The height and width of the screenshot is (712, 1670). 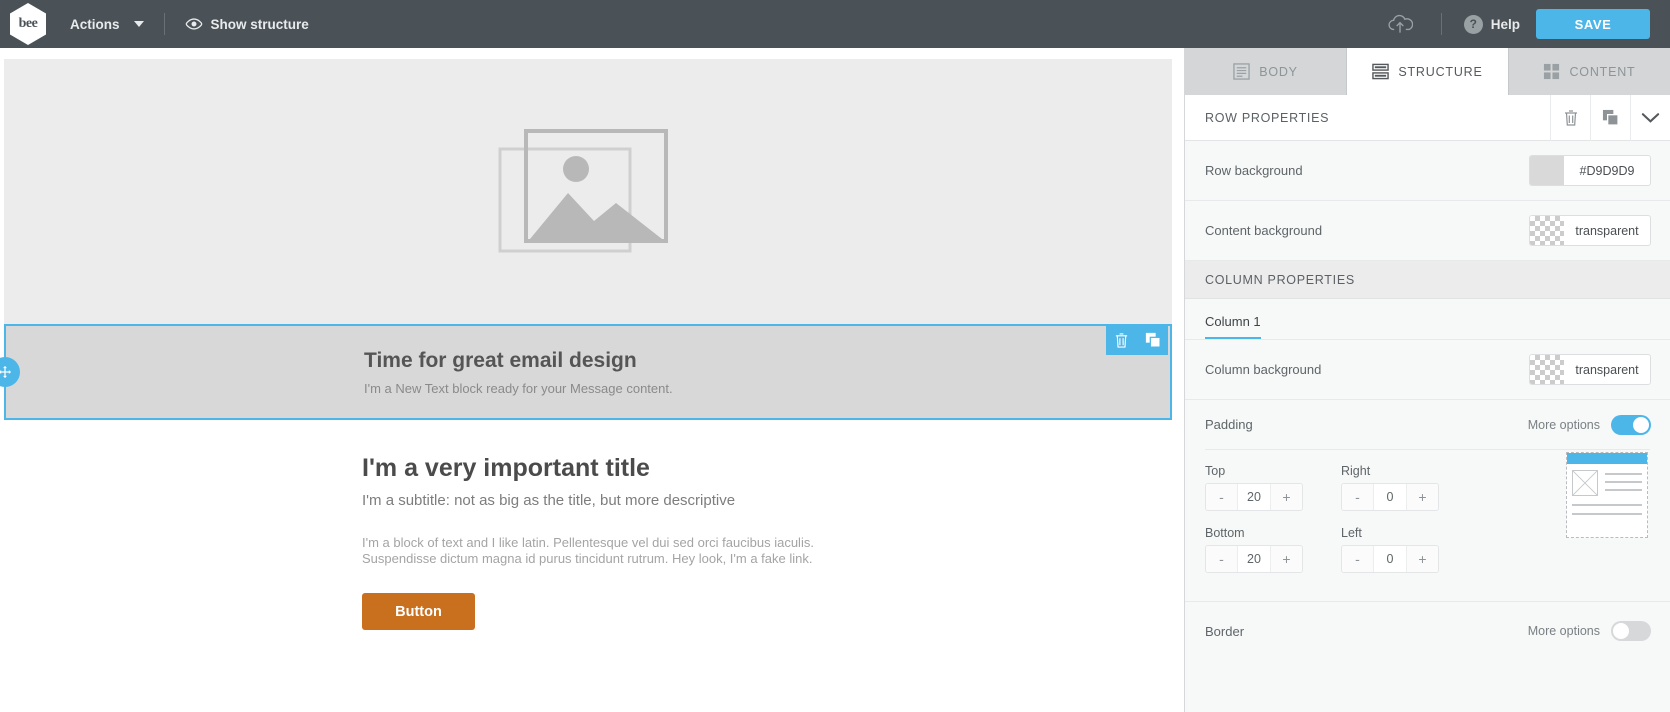 I want to click on column-tab-1: Column 1, so click(x=1233, y=326).